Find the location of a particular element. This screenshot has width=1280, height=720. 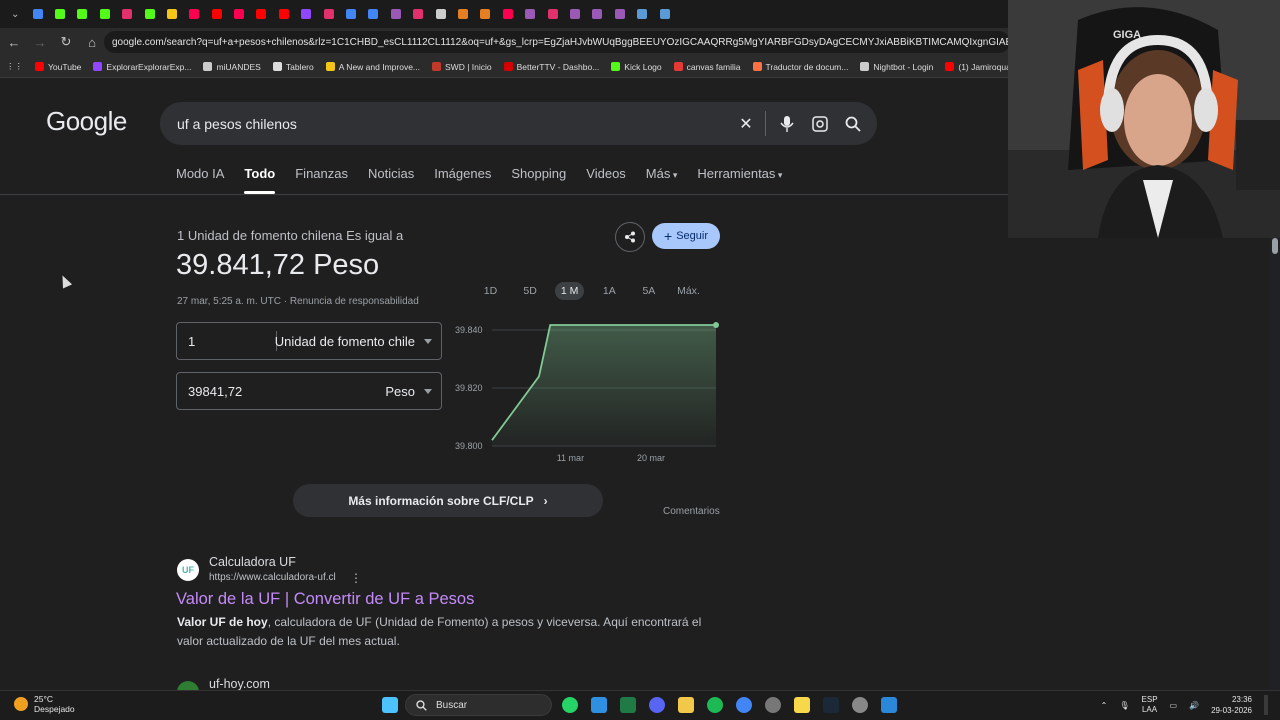

result-title-link: Valor de la UF | Convertir de UF a Pesos is located at coordinates (325, 599).